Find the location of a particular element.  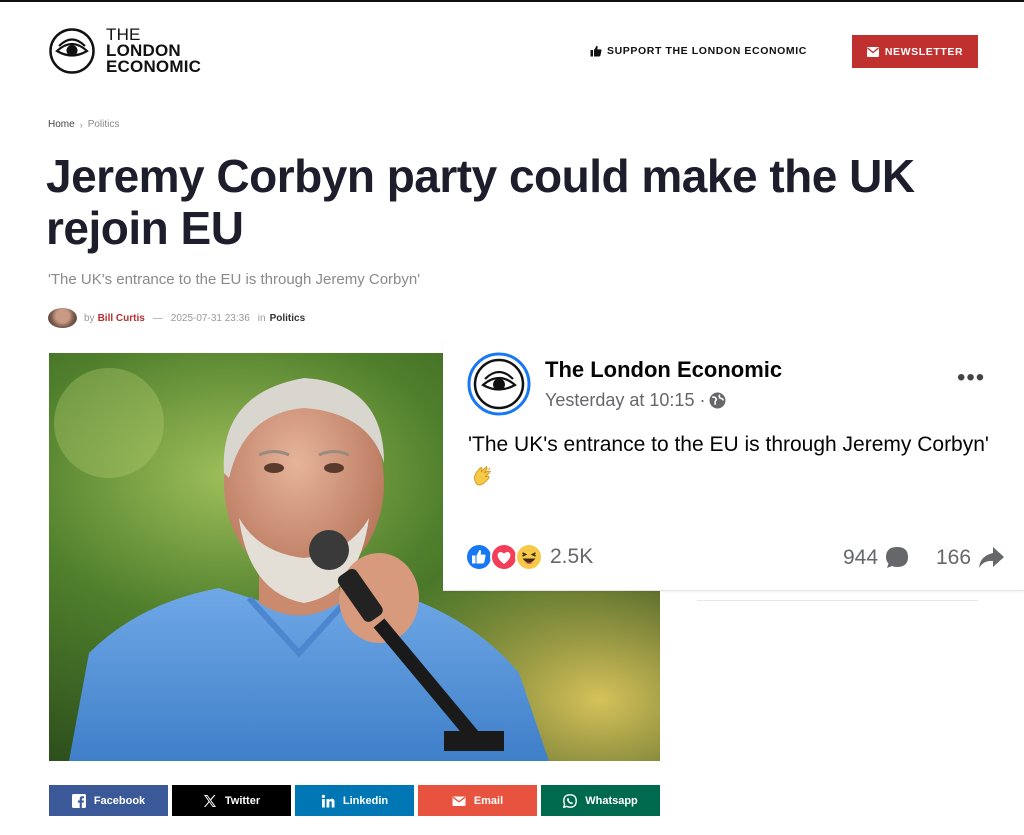

fb-comments-count: 944 is located at coordinates (861, 557).